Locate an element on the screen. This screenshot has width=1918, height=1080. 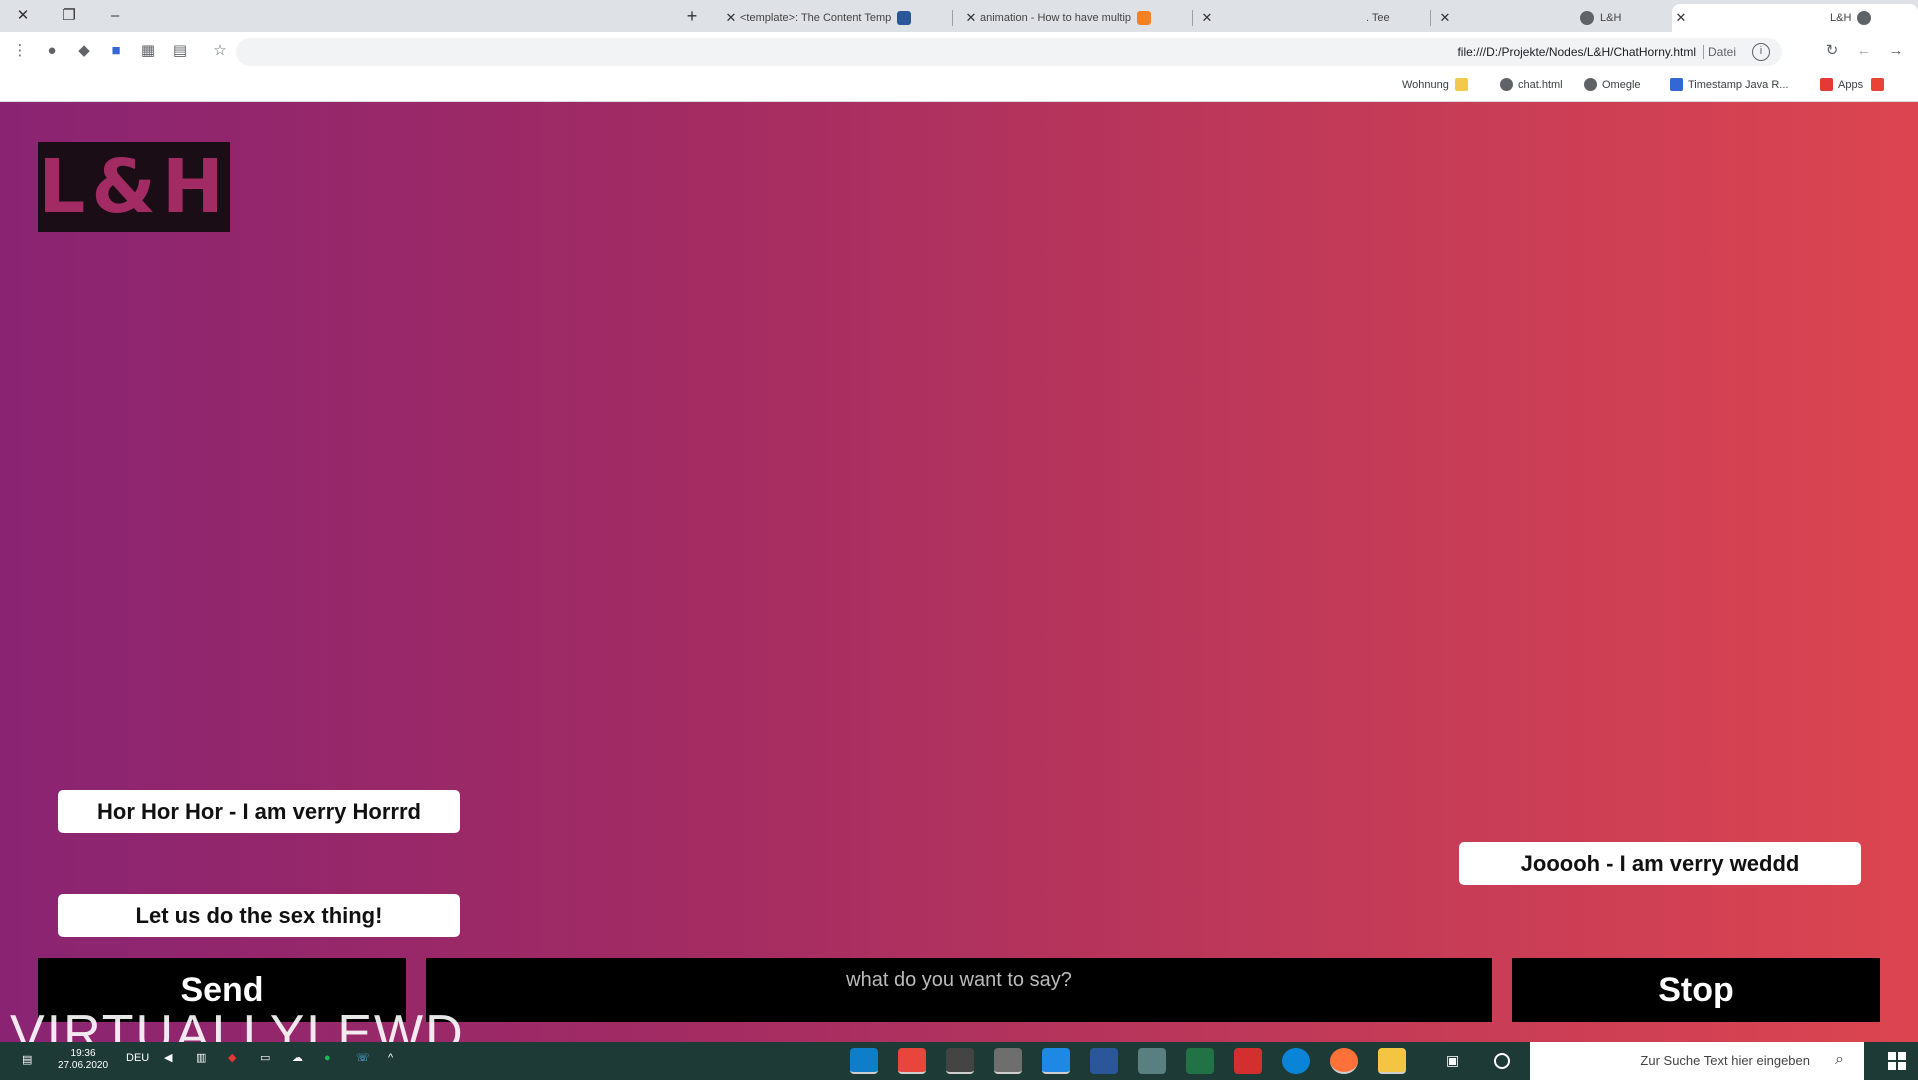
search-icon: ⌕ is located at coordinates (1839, 1059).